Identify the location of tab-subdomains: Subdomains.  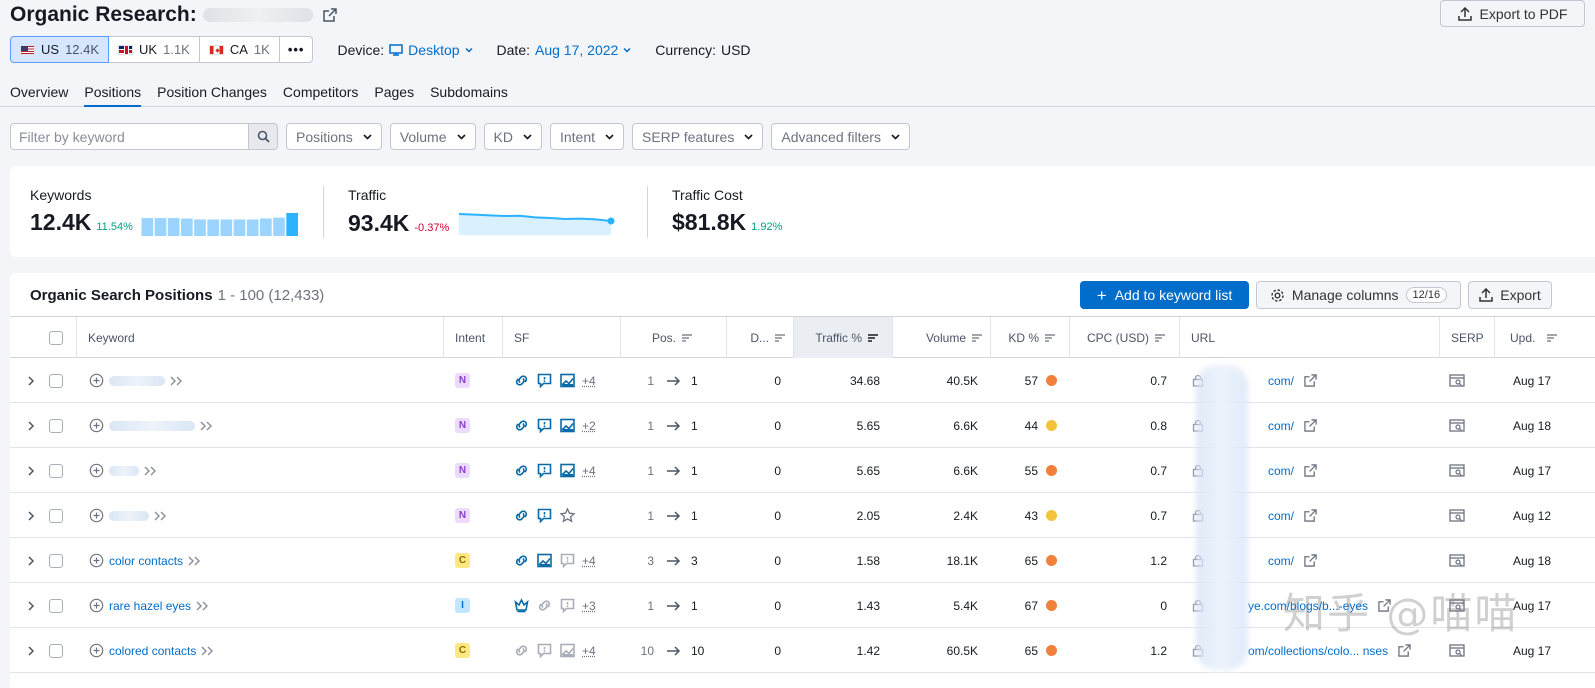
(469, 93).